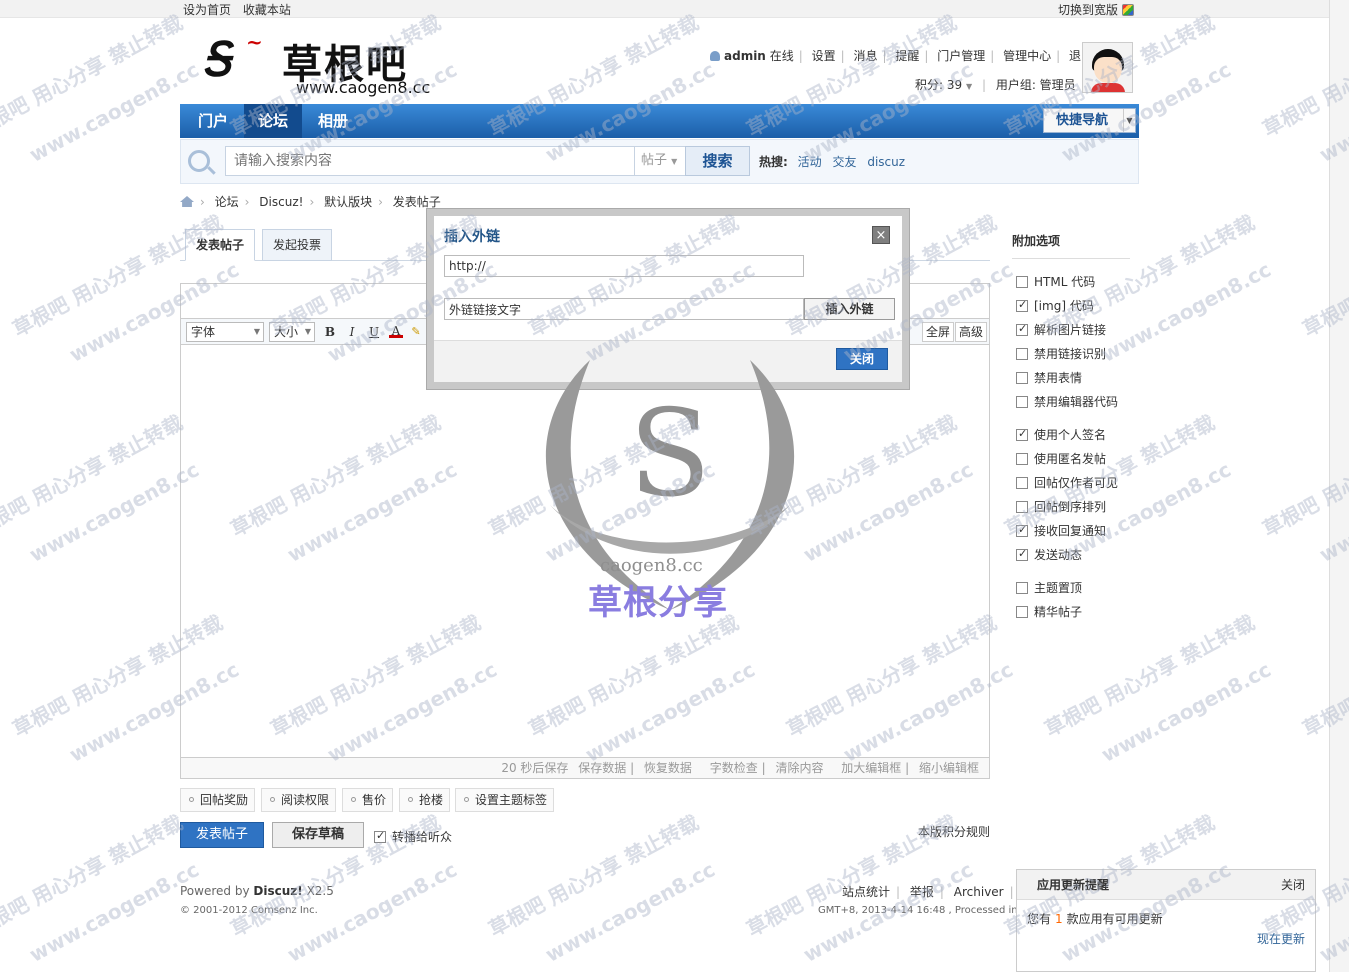  I want to click on breadcrumb-item: 默认版块, so click(348, 202).